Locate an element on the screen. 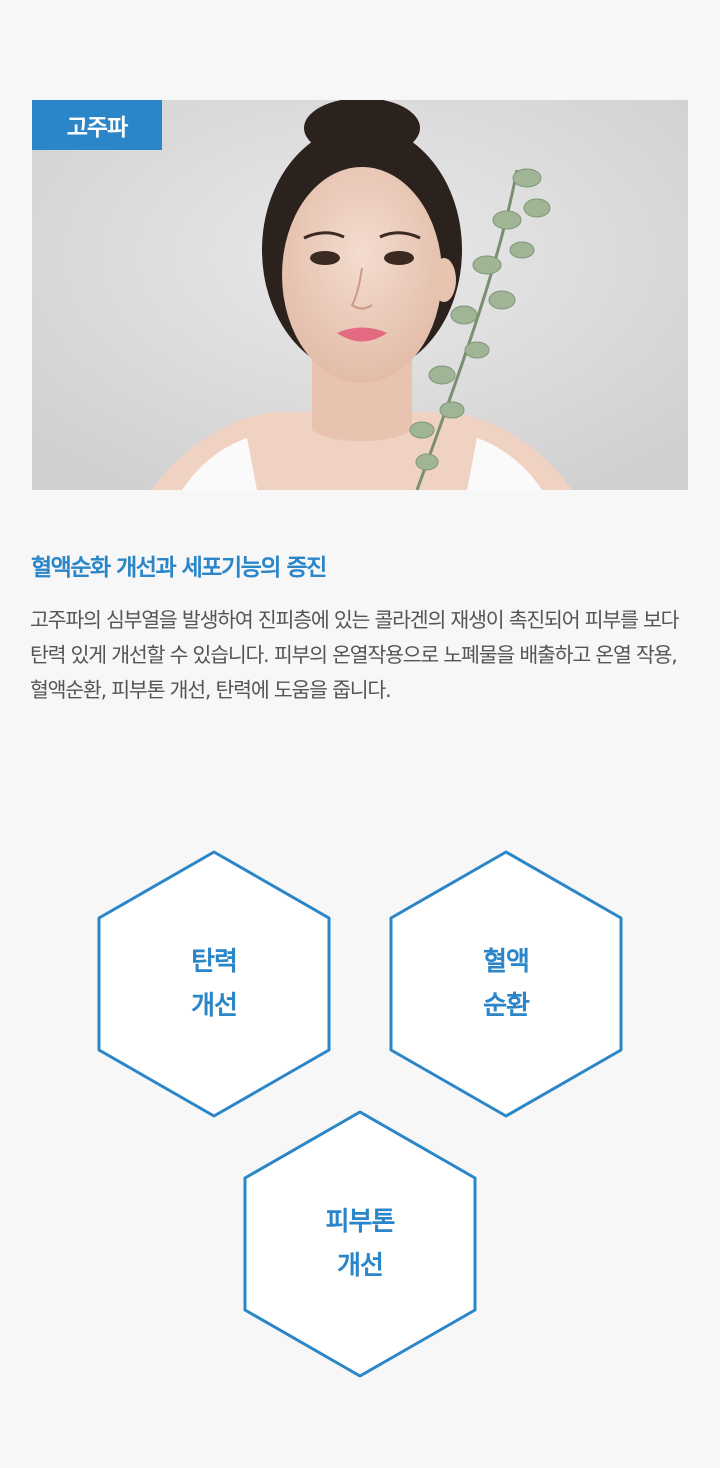 This screenshot has height=1468, width=720. benefit-elasticity-hexagon: 탄력 개선 is located at coordinates (214, 984).